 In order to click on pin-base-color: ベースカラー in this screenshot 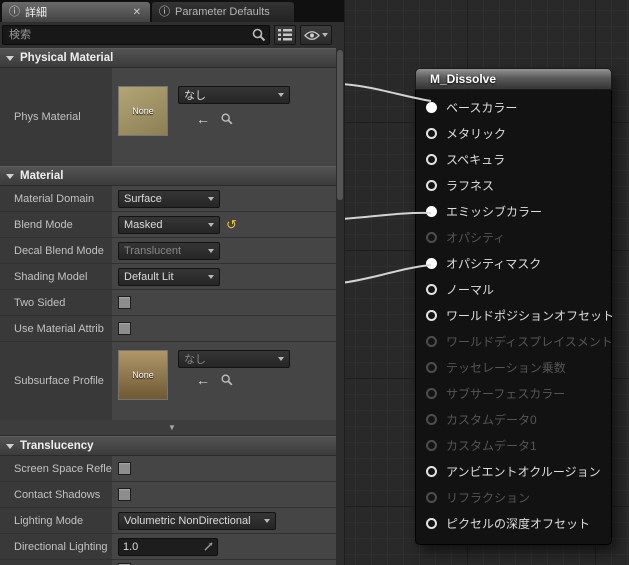, I will do `click(513, 107)`.